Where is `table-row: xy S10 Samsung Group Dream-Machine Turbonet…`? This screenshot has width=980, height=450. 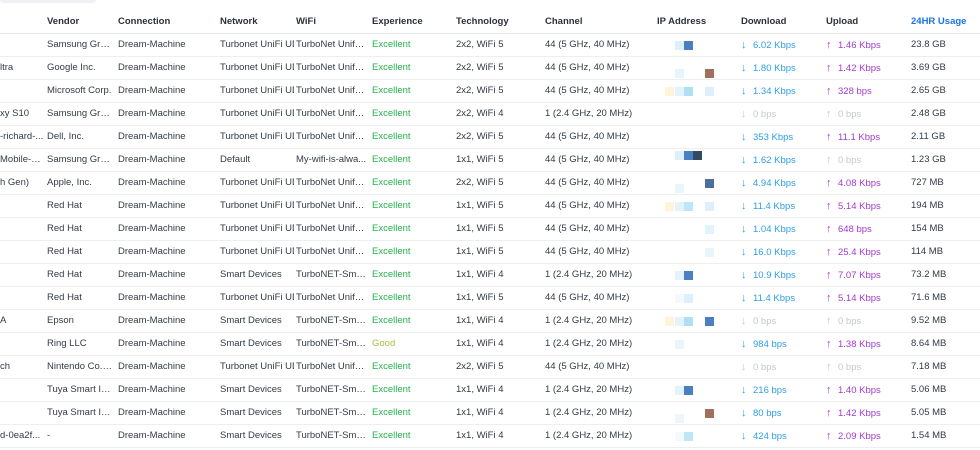 table-row: xy S10 Samsung Group Dream-Machine Turbonet… is located at coordinates (490, 114).